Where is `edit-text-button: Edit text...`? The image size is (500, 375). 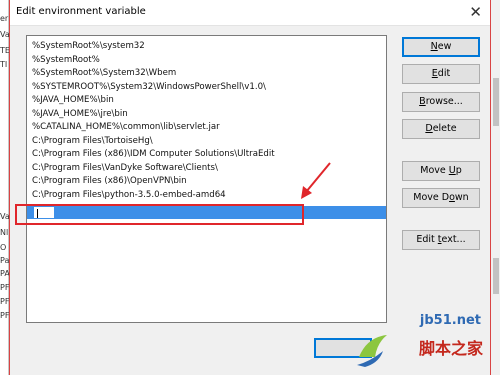
edit-text-button: Edit text... is located at coordinates (441, 240).